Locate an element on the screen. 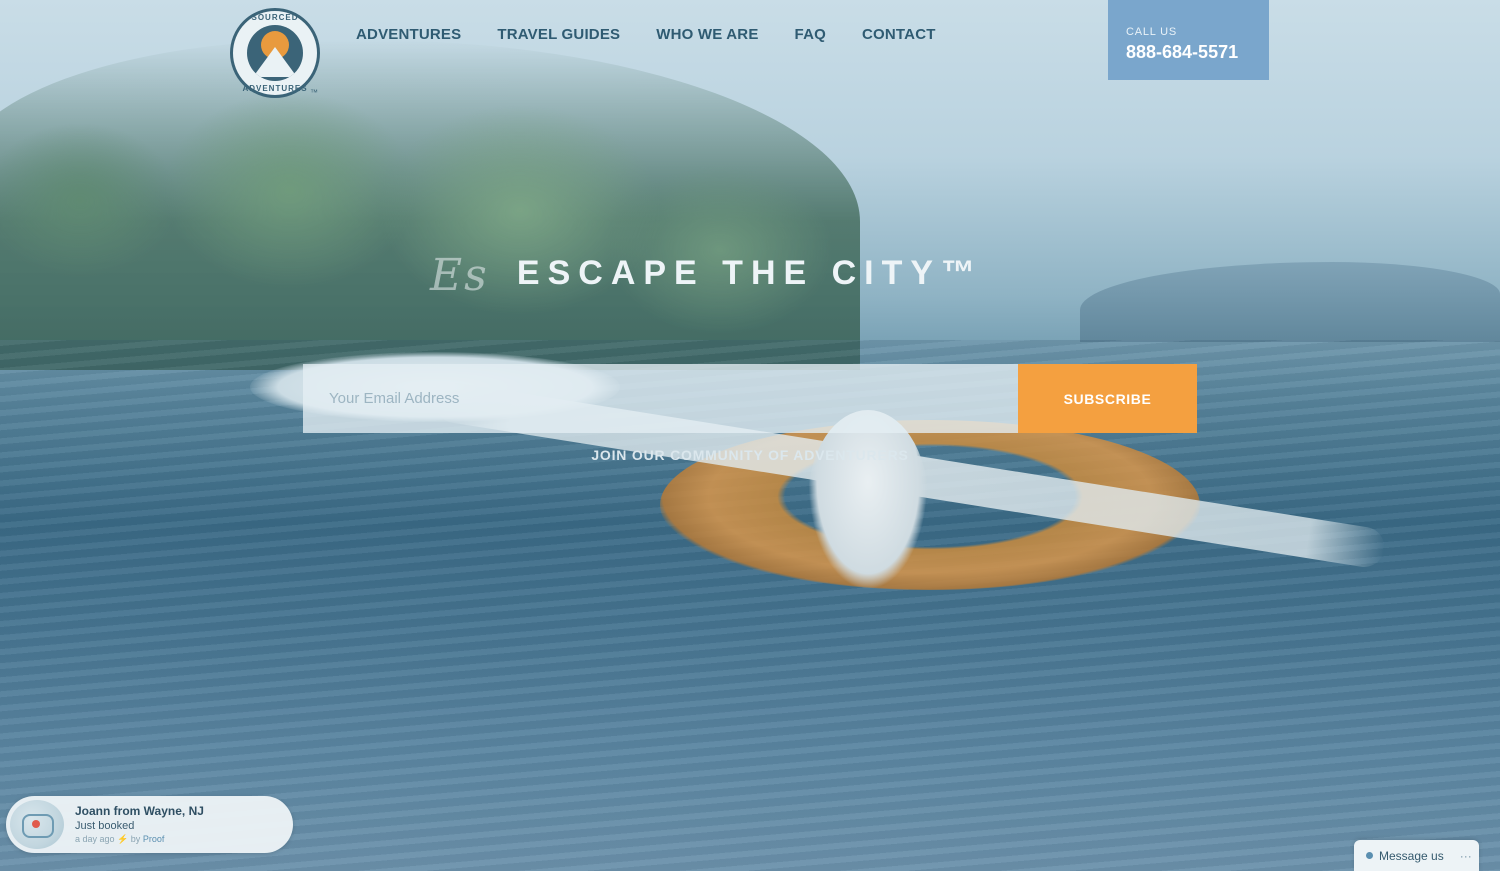 This screenshot has width=1500, height=871. message-us-label: Message us is located at coordinates (1411, 855).